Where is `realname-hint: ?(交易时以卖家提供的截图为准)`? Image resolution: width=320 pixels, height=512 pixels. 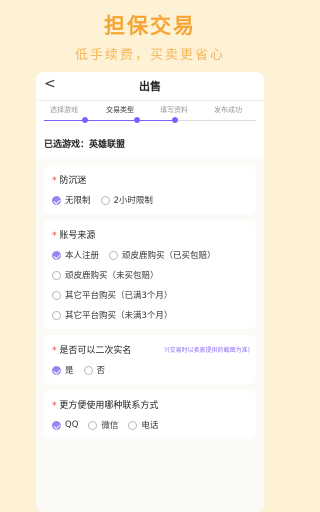 realname-hint: ?(交易时以卖家提供的截图为准) is located at coordinates (207, 350).